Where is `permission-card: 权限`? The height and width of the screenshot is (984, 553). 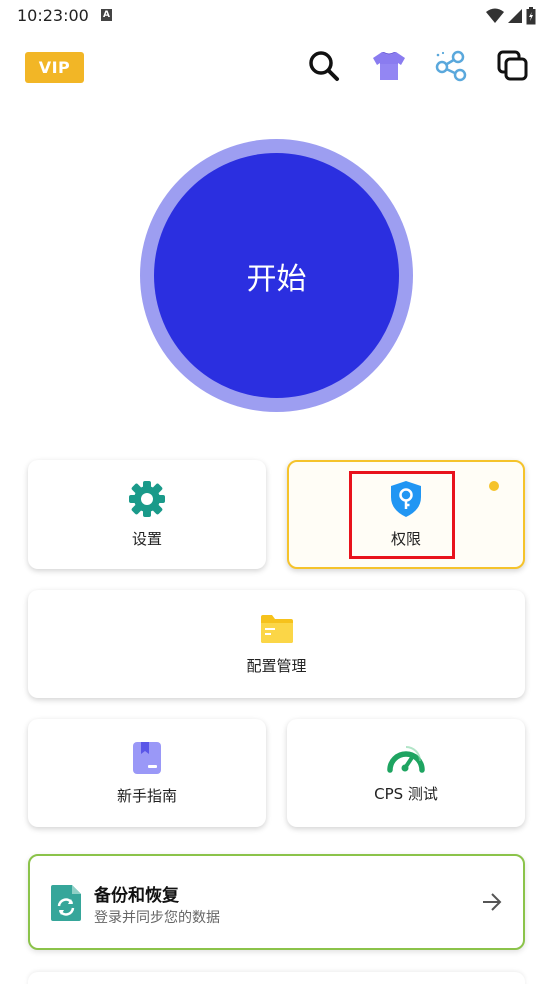 permission-card: 权限 is located at coordinates (406, 514).